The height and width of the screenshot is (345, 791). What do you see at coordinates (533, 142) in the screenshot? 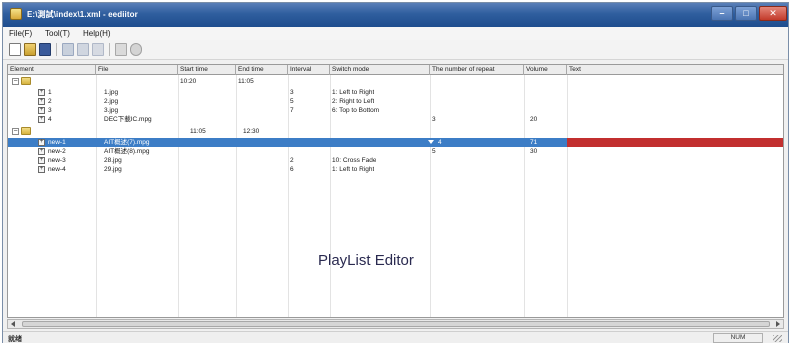
I see `volume-cell: 71` at bounding box center [533, 142].